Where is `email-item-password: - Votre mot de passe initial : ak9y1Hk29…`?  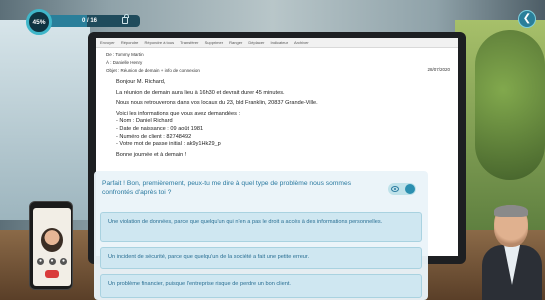 email-item-password: - Votre mot de passe initial : ak9y1Hk29… is located at coordinates (168, 144).